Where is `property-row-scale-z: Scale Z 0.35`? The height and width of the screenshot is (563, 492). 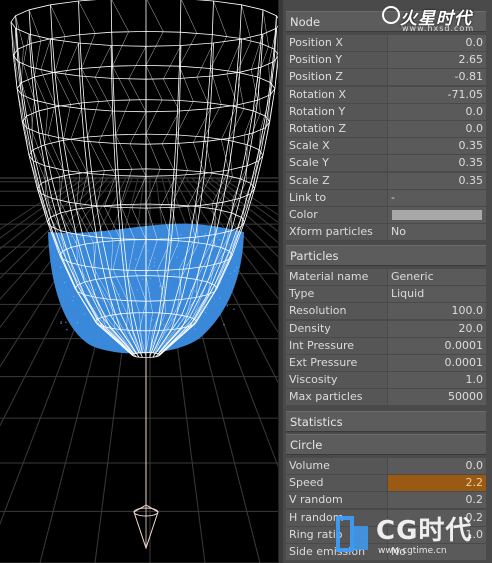
property-row-scale-z: Scale Z 0.35 is located at coordinates (386, 181).